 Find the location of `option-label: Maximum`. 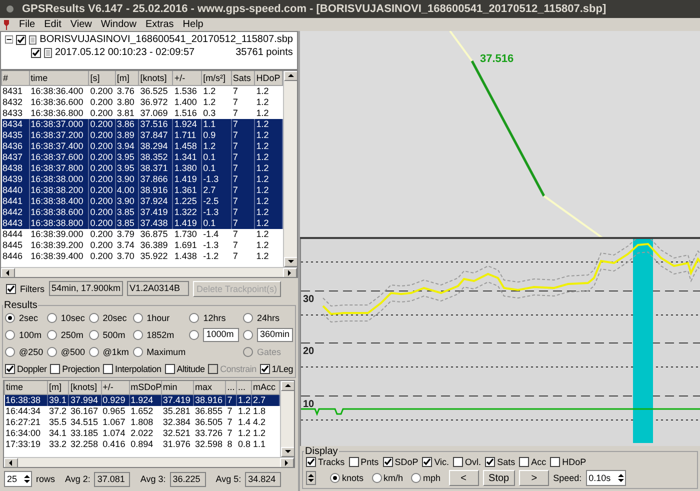

option-label: Maximum is located at coordinates (166, 352).